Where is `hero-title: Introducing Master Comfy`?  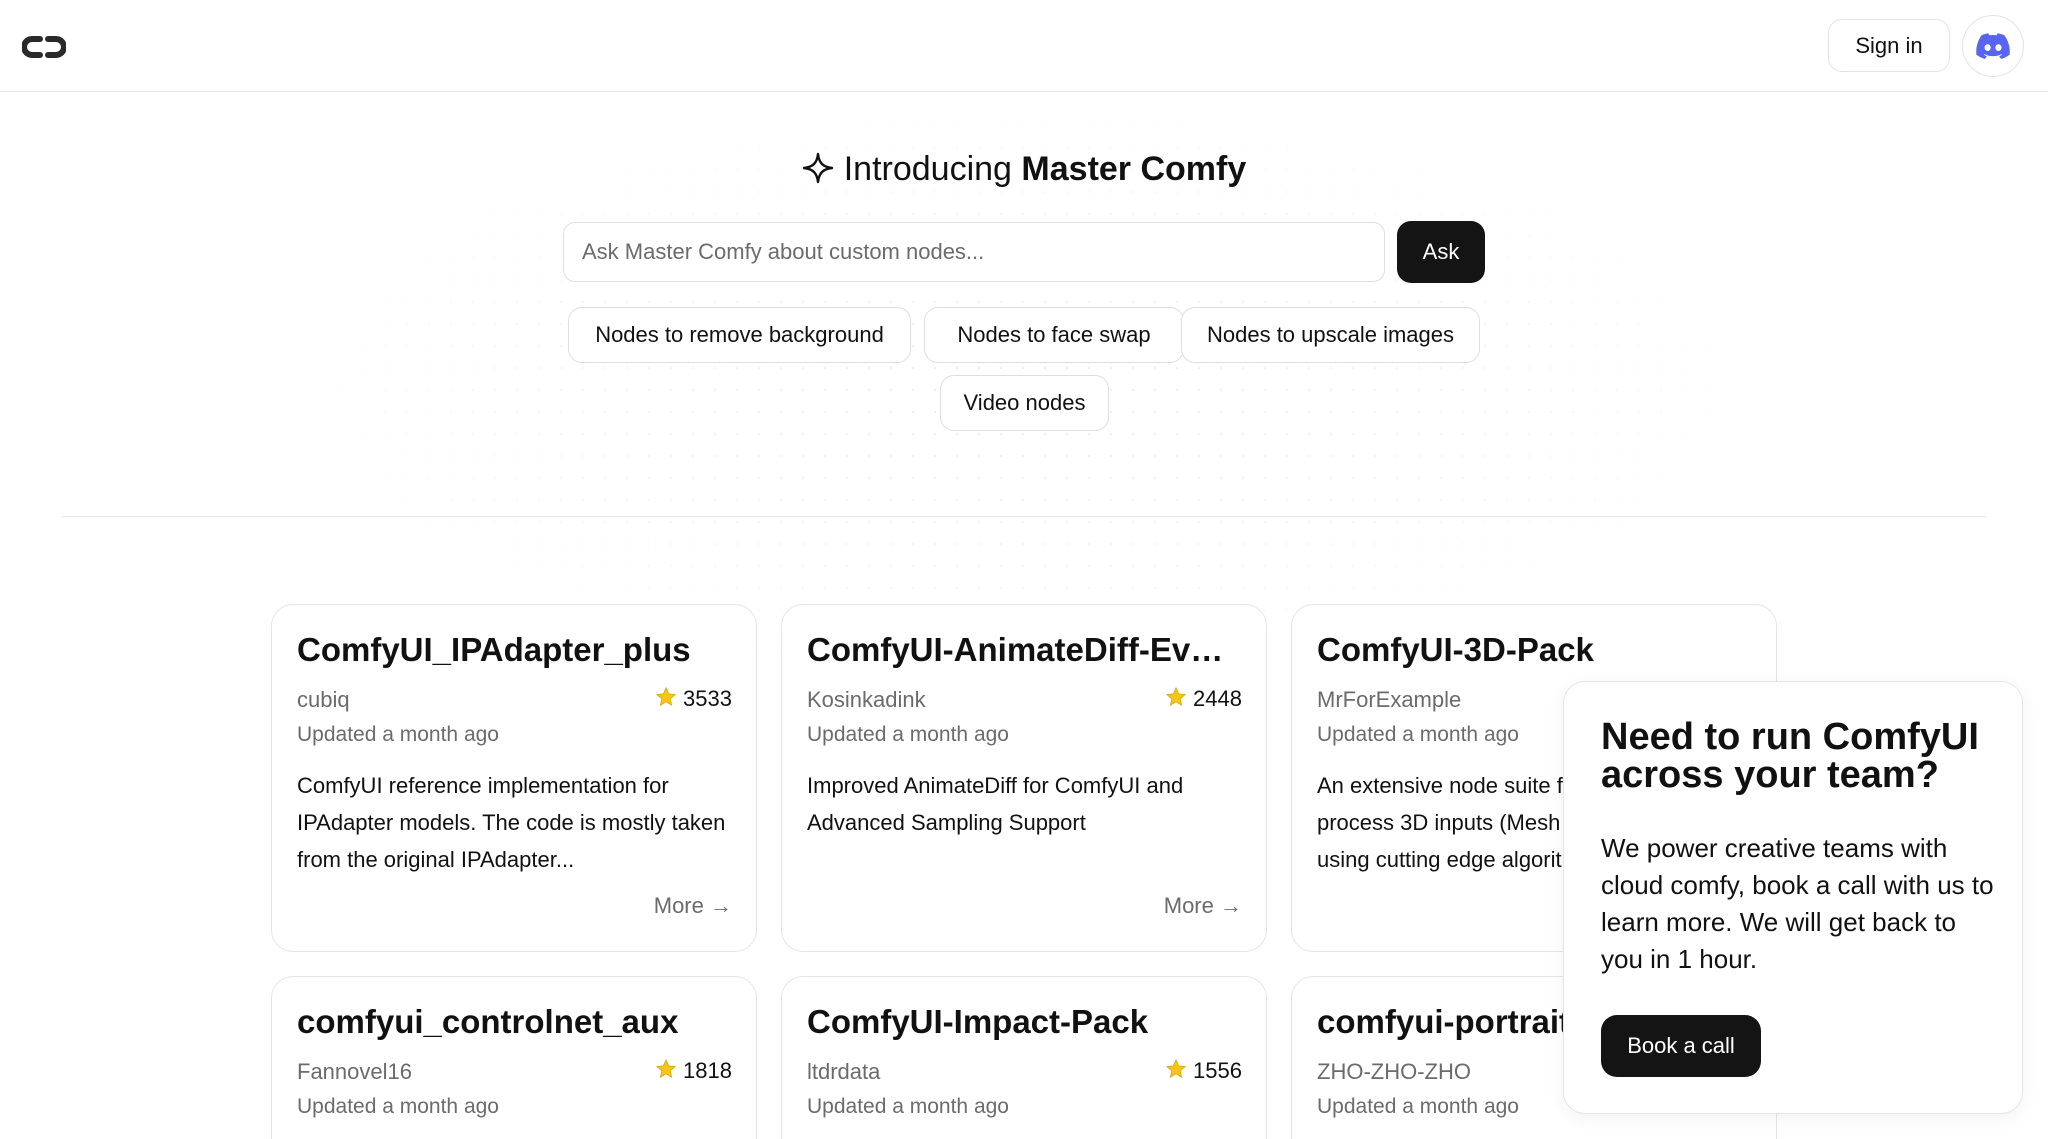
hero-title: Introducing Master Comfy is located at coordinates (1024, 171).